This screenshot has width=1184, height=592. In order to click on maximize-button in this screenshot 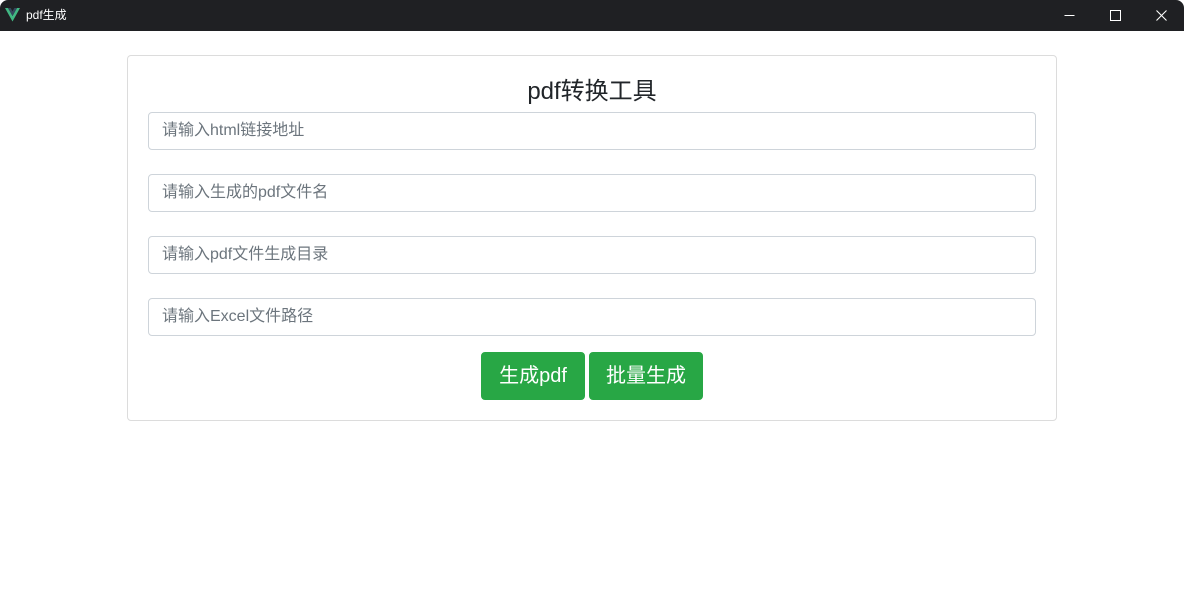, I will do `click(1115, 15)`.